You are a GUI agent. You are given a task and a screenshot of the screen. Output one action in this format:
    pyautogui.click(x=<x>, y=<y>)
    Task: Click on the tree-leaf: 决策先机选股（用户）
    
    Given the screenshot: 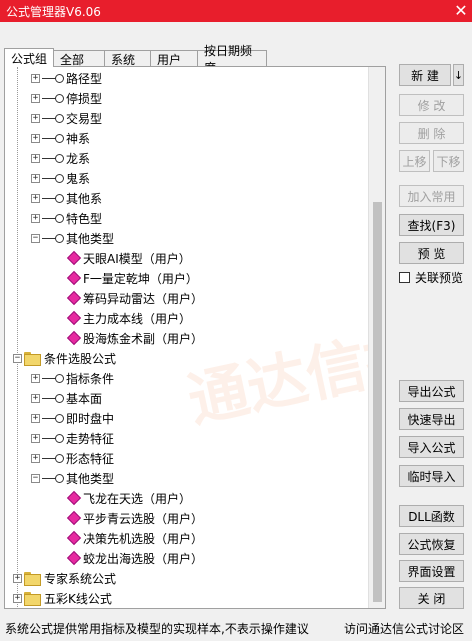 What is the action you would take?
    pyautogui.click(x=135, y=538)
    